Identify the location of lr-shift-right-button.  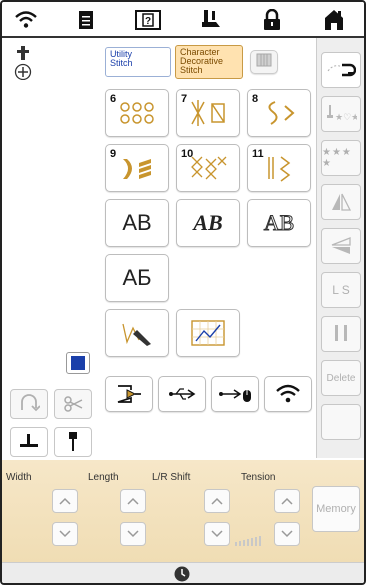
(217, 501).